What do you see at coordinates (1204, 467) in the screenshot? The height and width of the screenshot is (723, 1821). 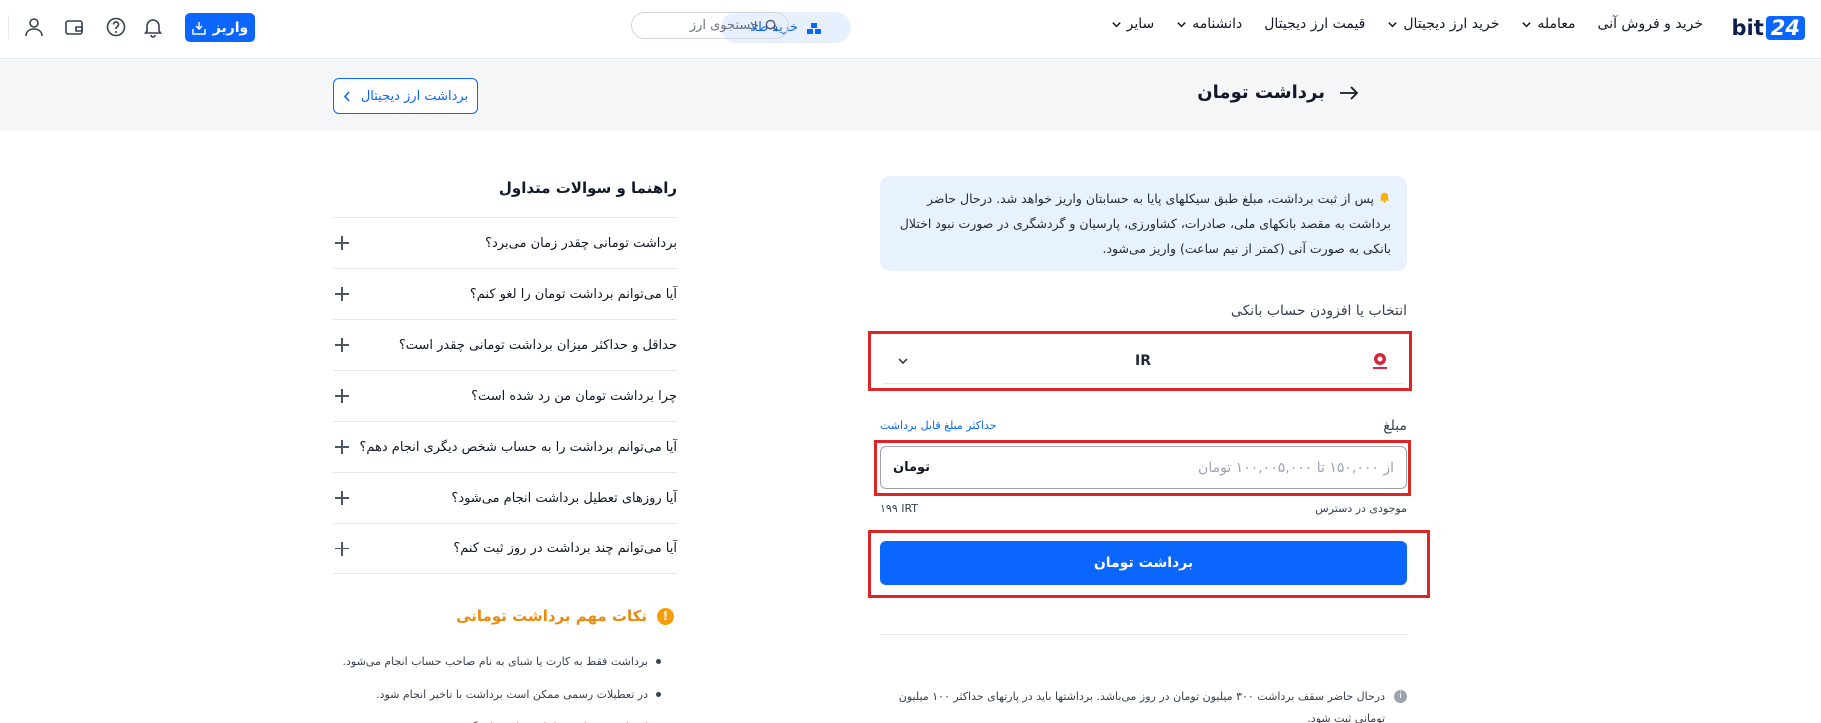 I see `amount-input` at bounding box center [1204, 467].